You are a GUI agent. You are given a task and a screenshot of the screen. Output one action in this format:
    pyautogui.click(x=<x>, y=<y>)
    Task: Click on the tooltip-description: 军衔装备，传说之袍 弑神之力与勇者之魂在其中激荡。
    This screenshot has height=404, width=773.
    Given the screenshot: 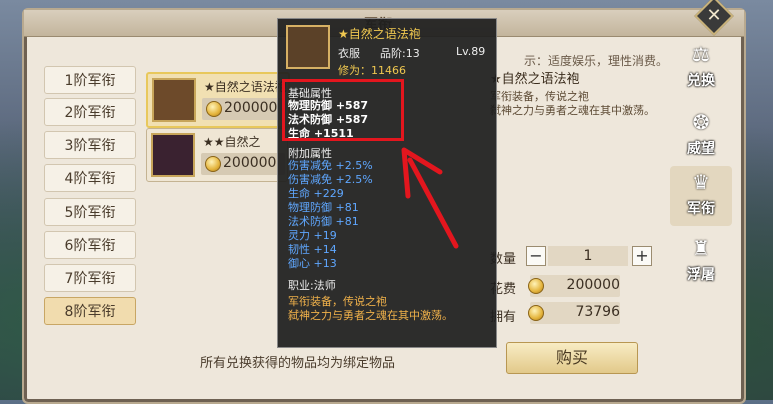 What is the action you would take?
    pyautogui.click(x=370, y=308)
    